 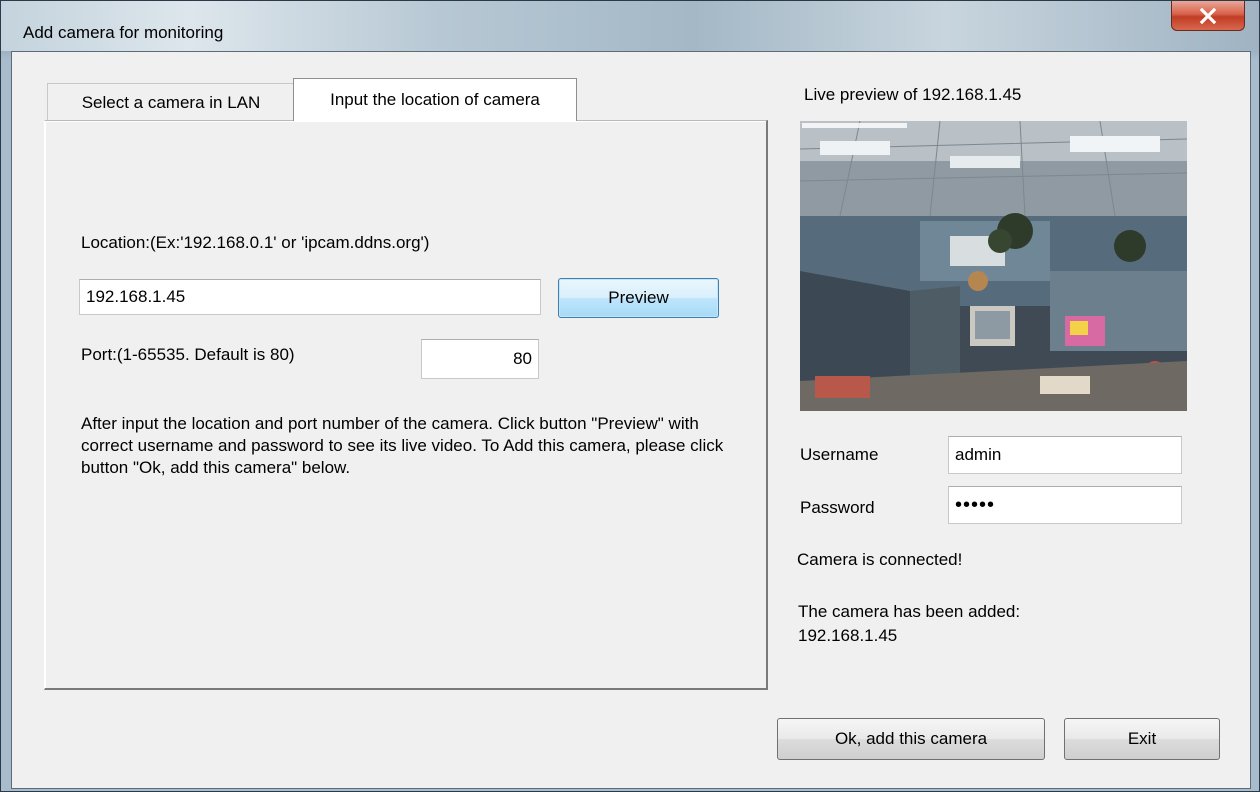 I want to click on live-preview-title: Live preview of 192.168.1.45, so click(x=913, y=94).